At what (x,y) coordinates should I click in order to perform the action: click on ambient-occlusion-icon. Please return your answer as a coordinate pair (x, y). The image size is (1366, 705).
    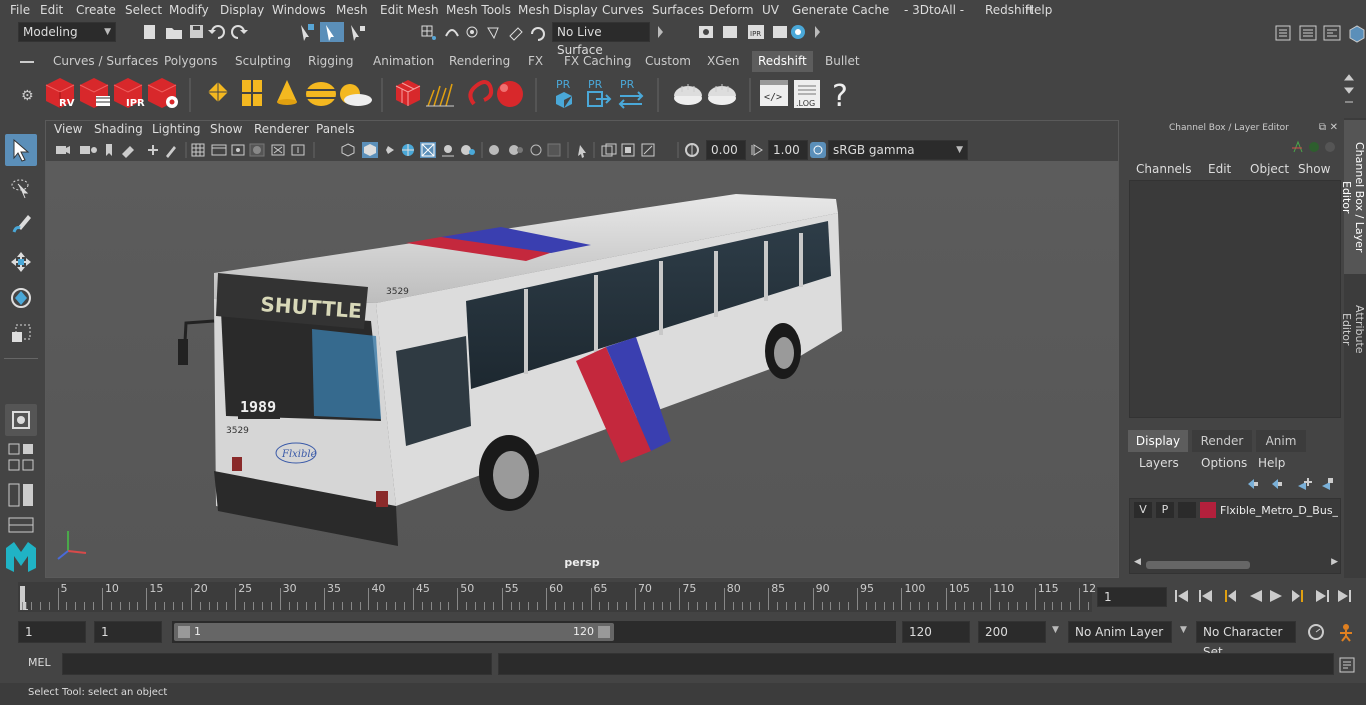
    Looking at the image, I should click on (468, 150).